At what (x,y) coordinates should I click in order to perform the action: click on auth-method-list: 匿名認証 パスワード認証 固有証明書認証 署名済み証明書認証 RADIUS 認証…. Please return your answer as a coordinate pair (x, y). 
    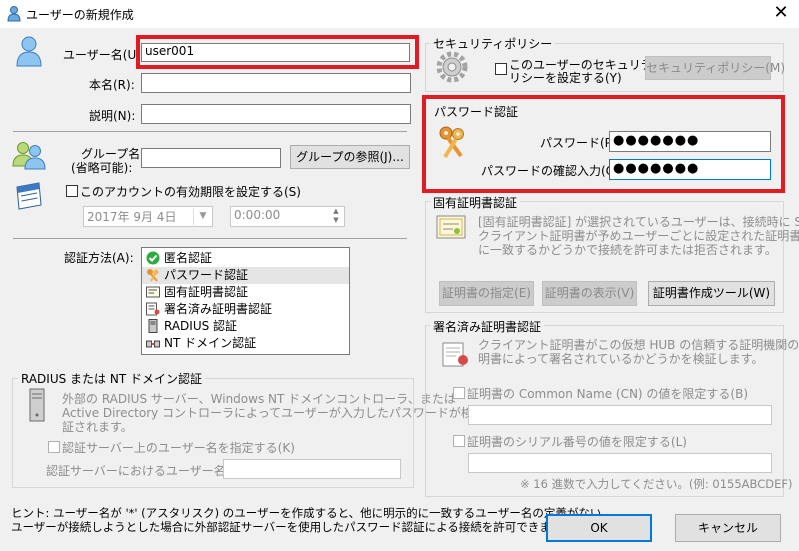
    Looking at the image, I should click on (245, 301).